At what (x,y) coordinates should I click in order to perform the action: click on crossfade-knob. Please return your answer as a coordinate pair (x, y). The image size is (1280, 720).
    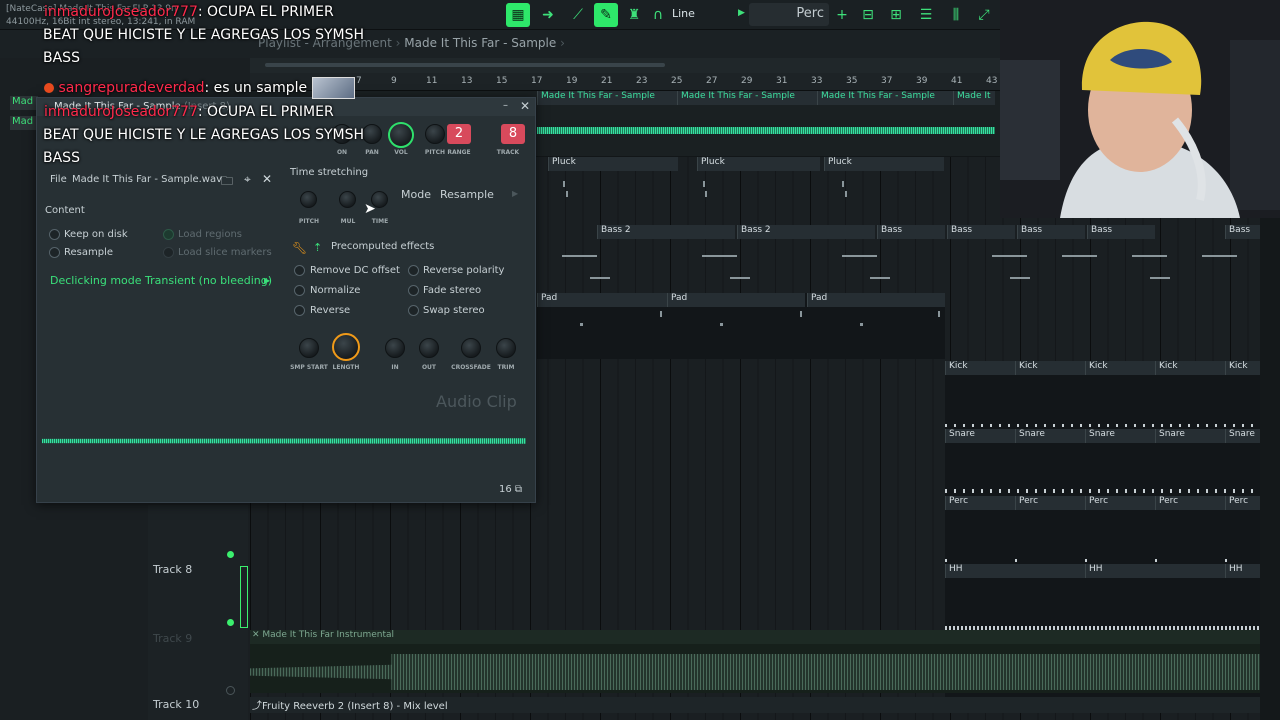
    Looking at the image, I should click on (471, 348).